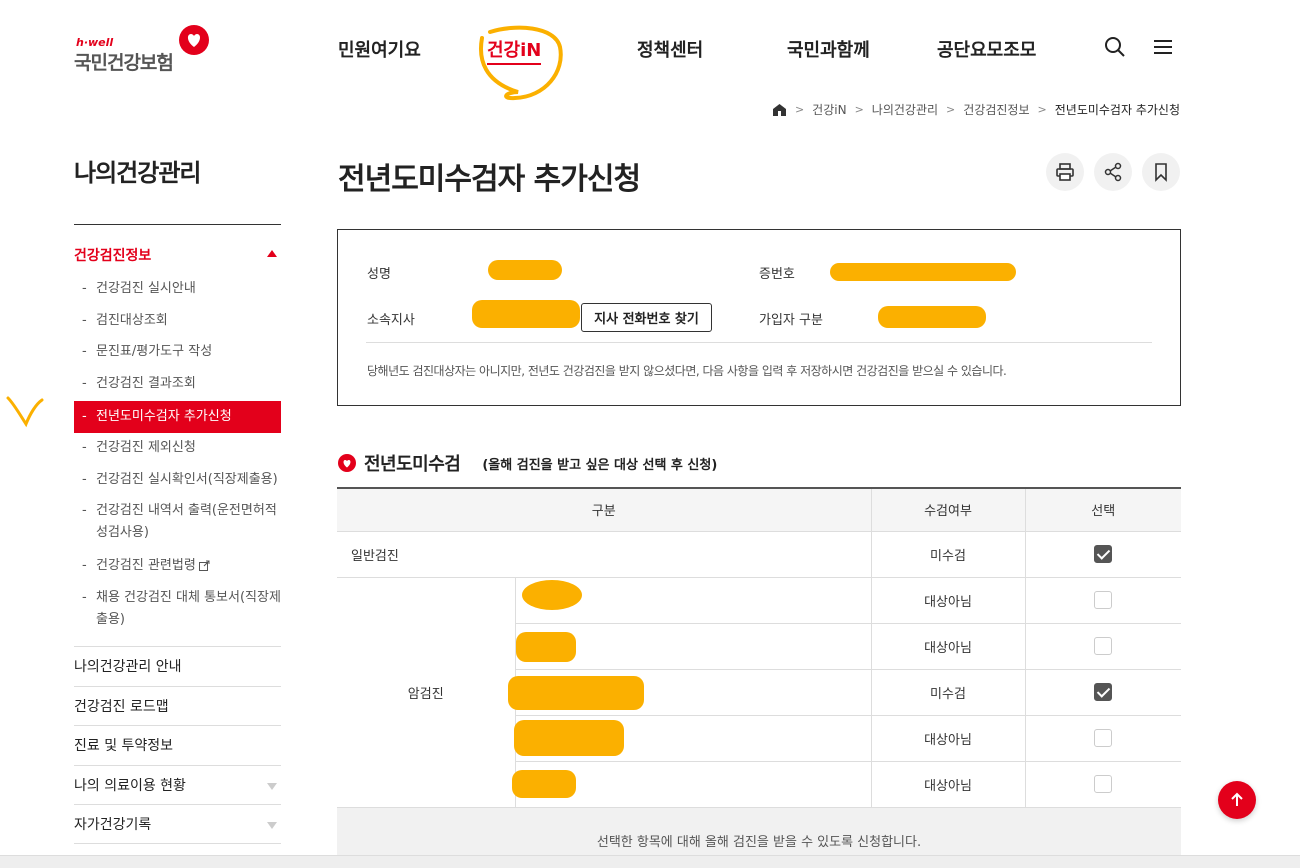 The width and height of the screenshot is (1300, 868). Describe the element at coordinates (791, 320) in the screenshot. I see `member-type-label: 가입자 구분` at that location.